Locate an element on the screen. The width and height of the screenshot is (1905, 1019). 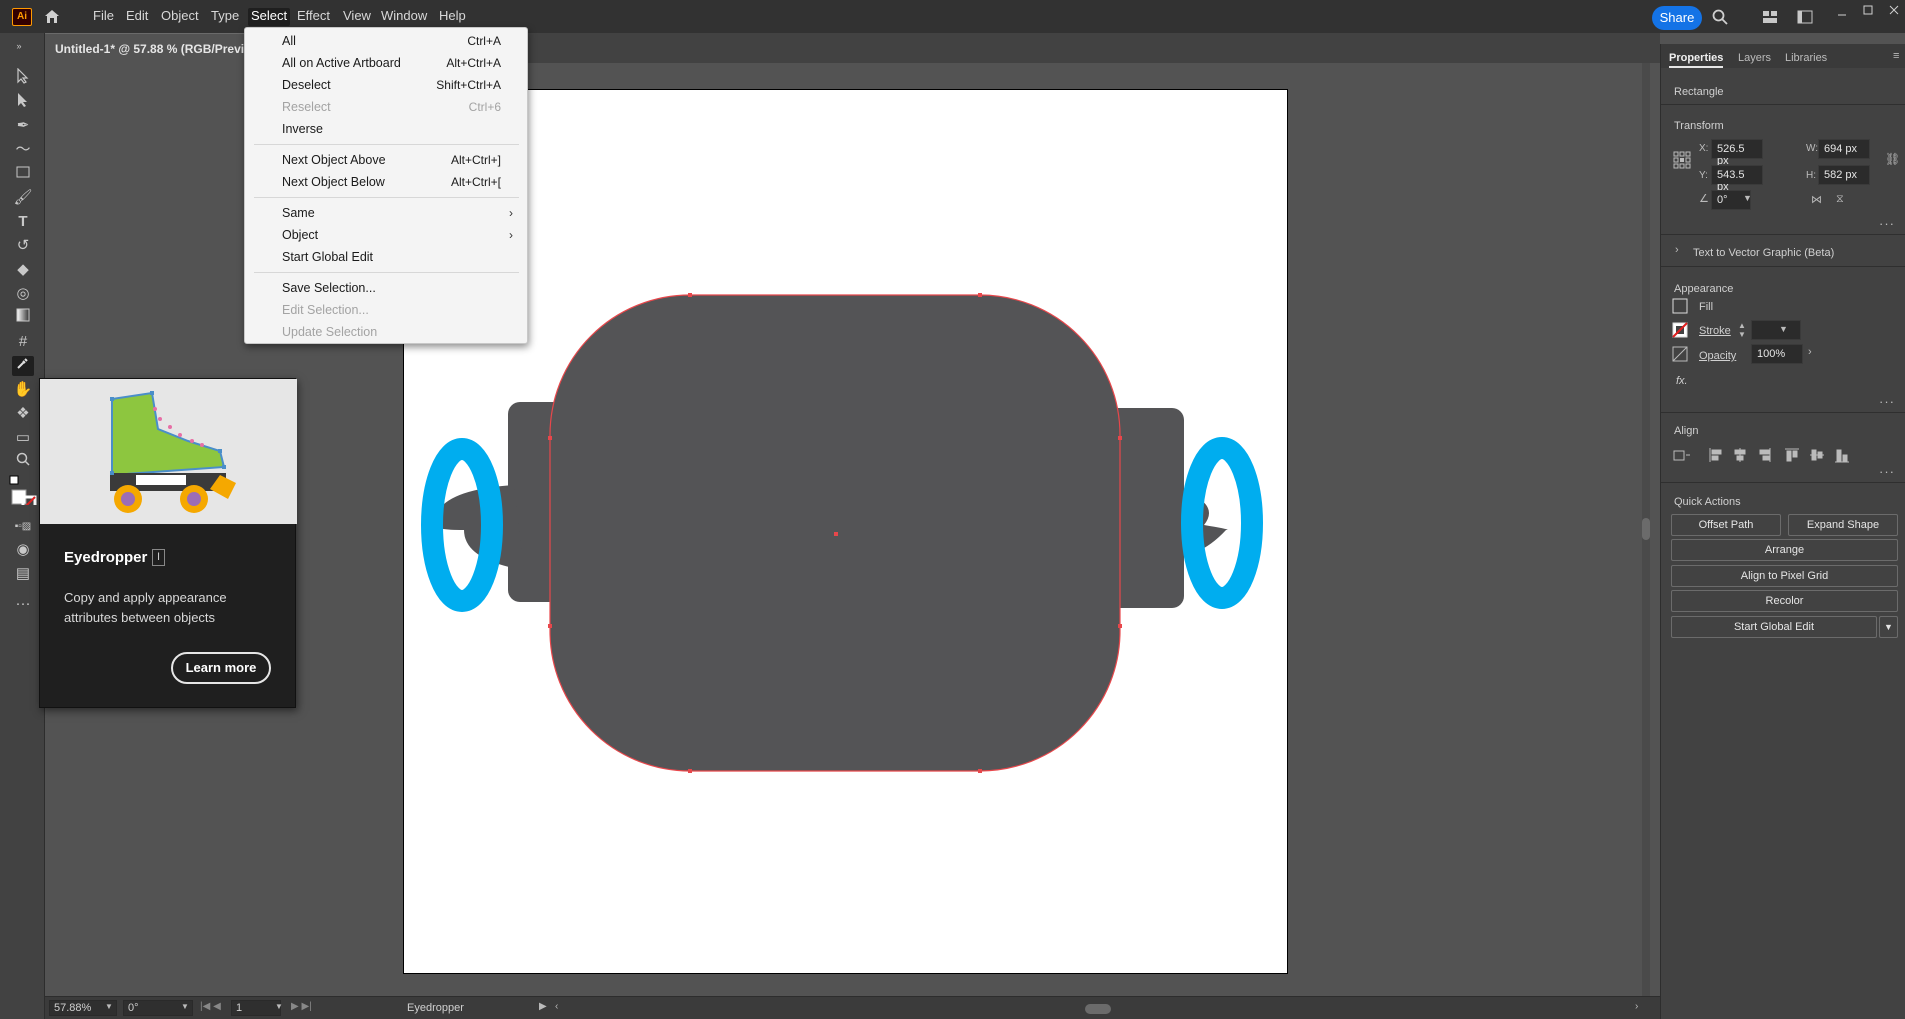
artboard-tool-icon: ▭ is located at coordinates (23, 438).